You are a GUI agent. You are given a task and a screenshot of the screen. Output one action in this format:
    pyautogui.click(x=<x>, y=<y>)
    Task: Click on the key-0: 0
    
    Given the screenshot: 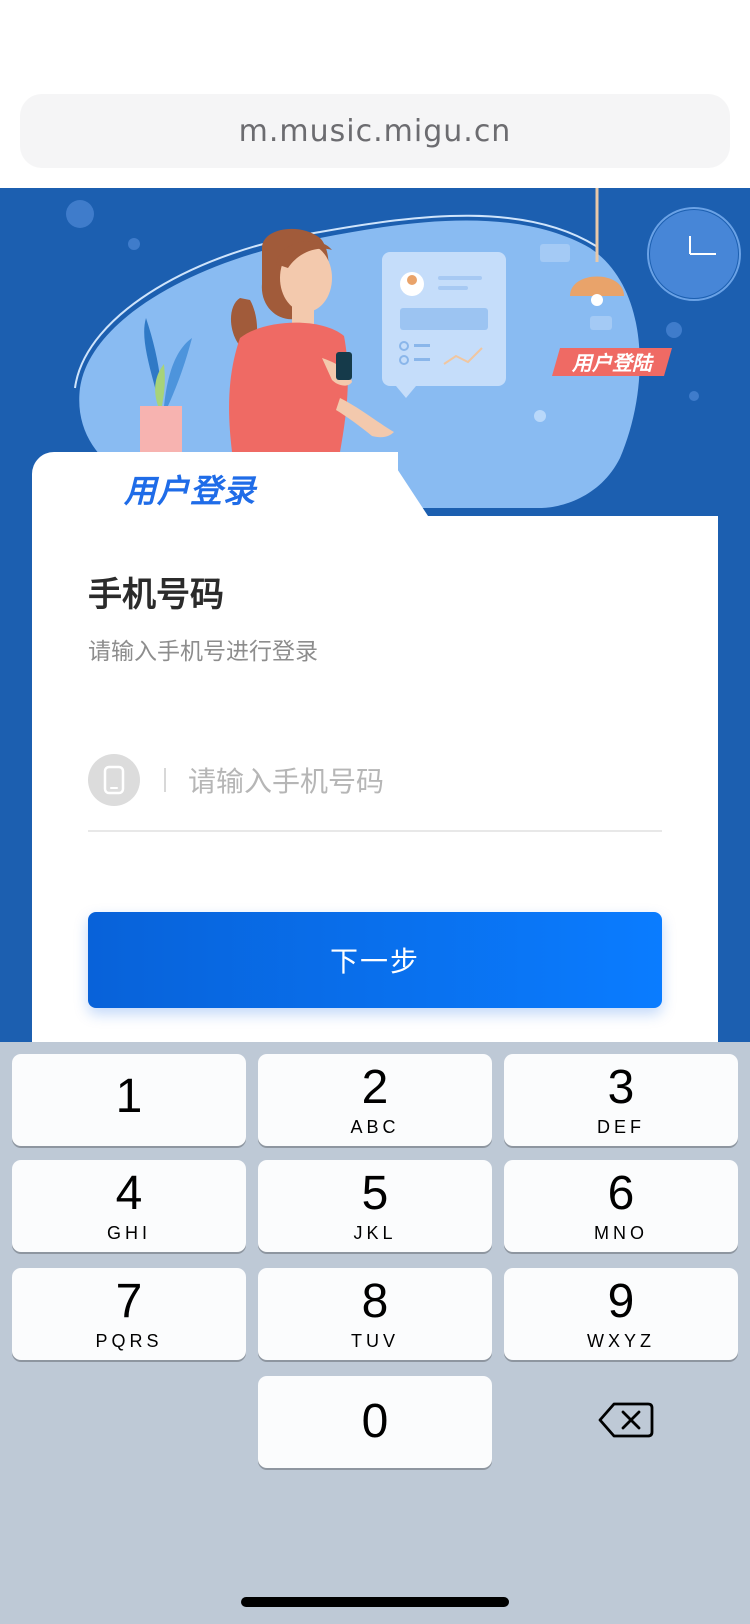 What is the action you would take?
    pyautogui.click(x=375, y=1422)
    